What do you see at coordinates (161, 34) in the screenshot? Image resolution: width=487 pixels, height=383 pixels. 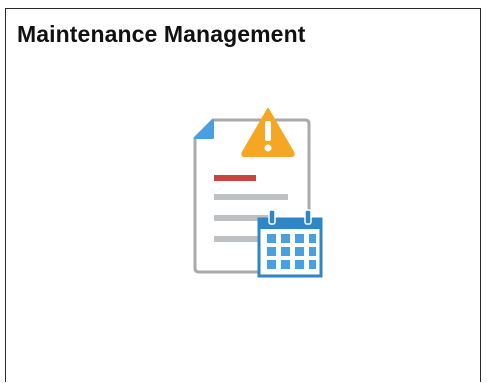 I see `tile-title: Maintenance Management` at bounding box center [161, 34].